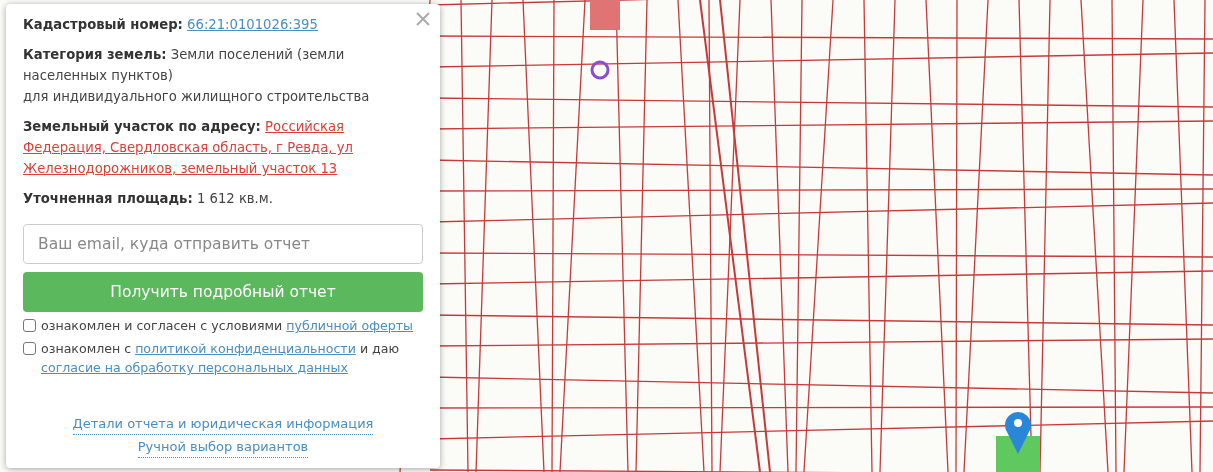 Image resolution: width=1213 pixels, height=472 pixels. Describe the element at coordinates (252, 24) in the screenshot. I see `cadastral-number-link: 66:21:0101026:395` at that location.